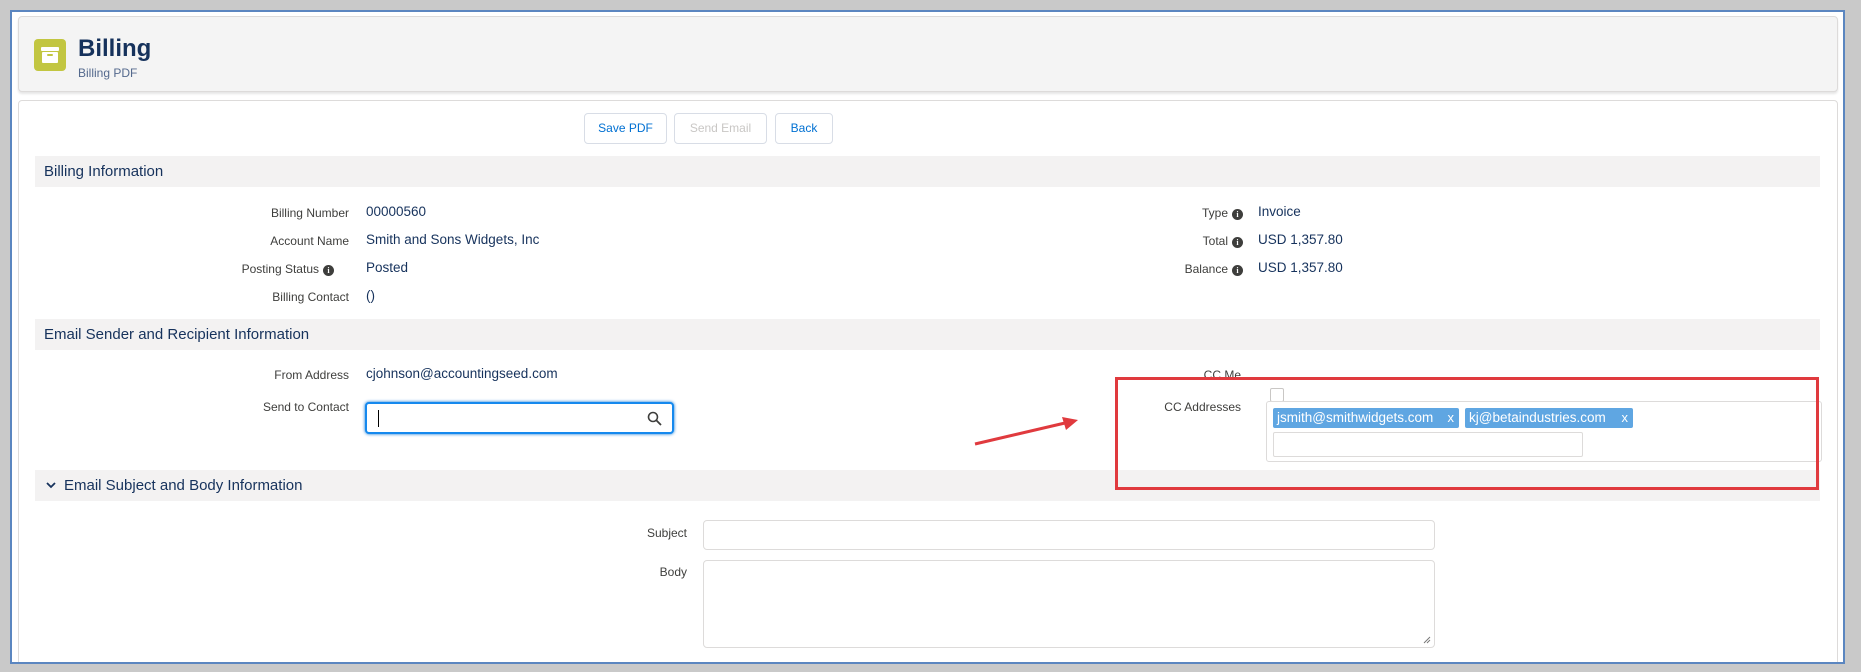 The height and width of the screenshot is (672, 1861). What do you see at coordinates (104, 171) in the screenshot?
I see `section-title: Billing Information` at bounding box center [104, 171].